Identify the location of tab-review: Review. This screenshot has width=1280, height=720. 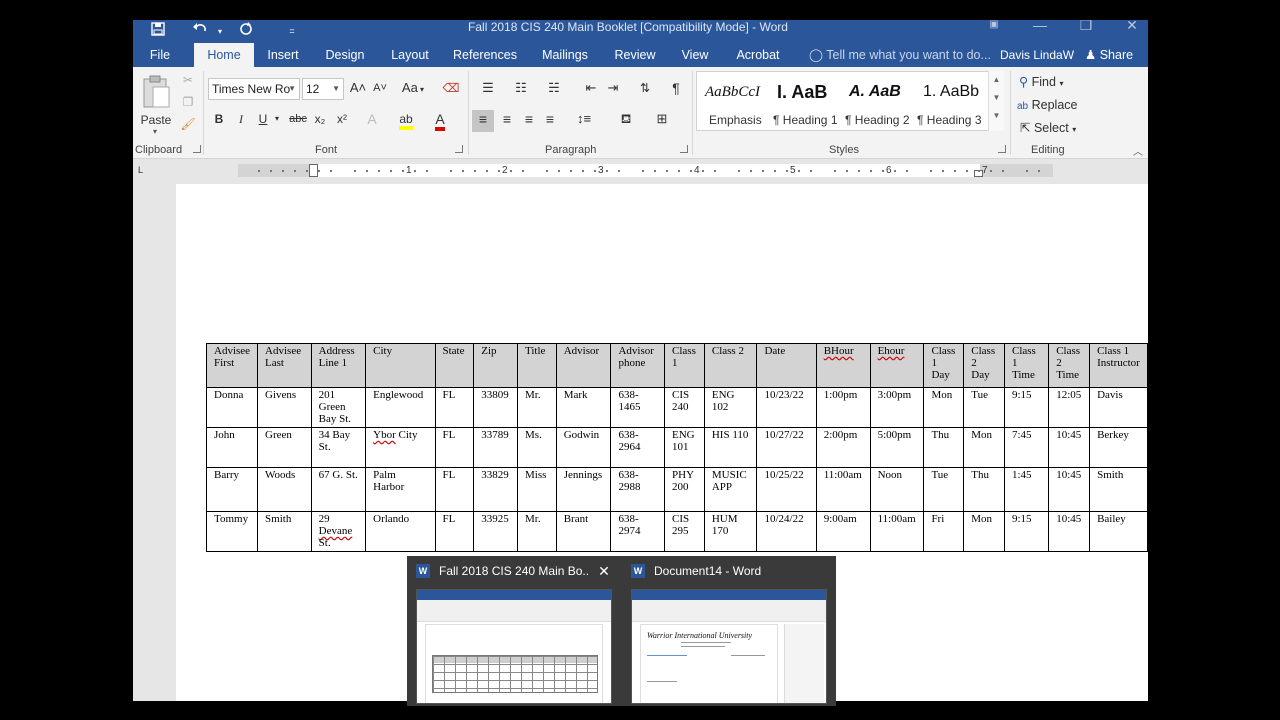
(635, 55).